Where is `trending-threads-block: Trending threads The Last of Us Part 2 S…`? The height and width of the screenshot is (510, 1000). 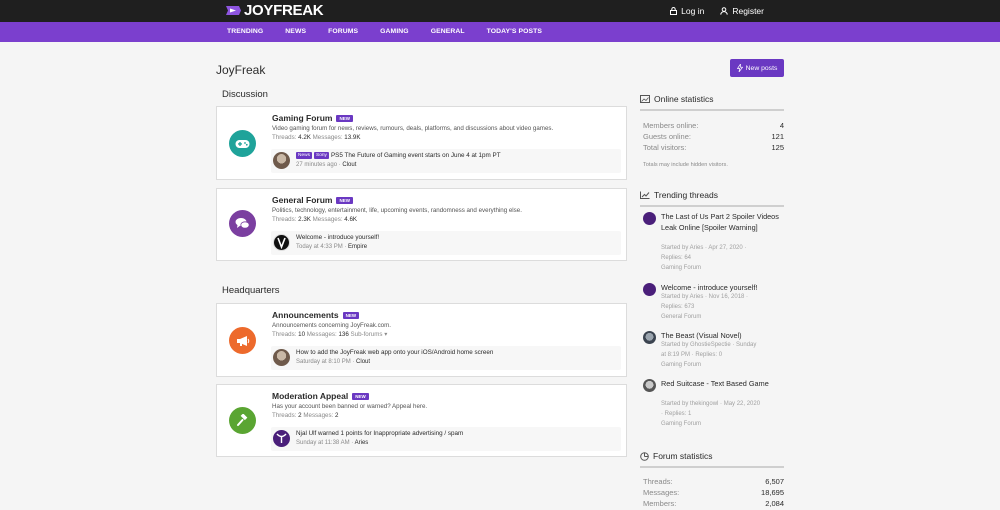
trending-threads-block: Trending threads The Last of Us Part 2 S… is located at coordinates (712, 320).